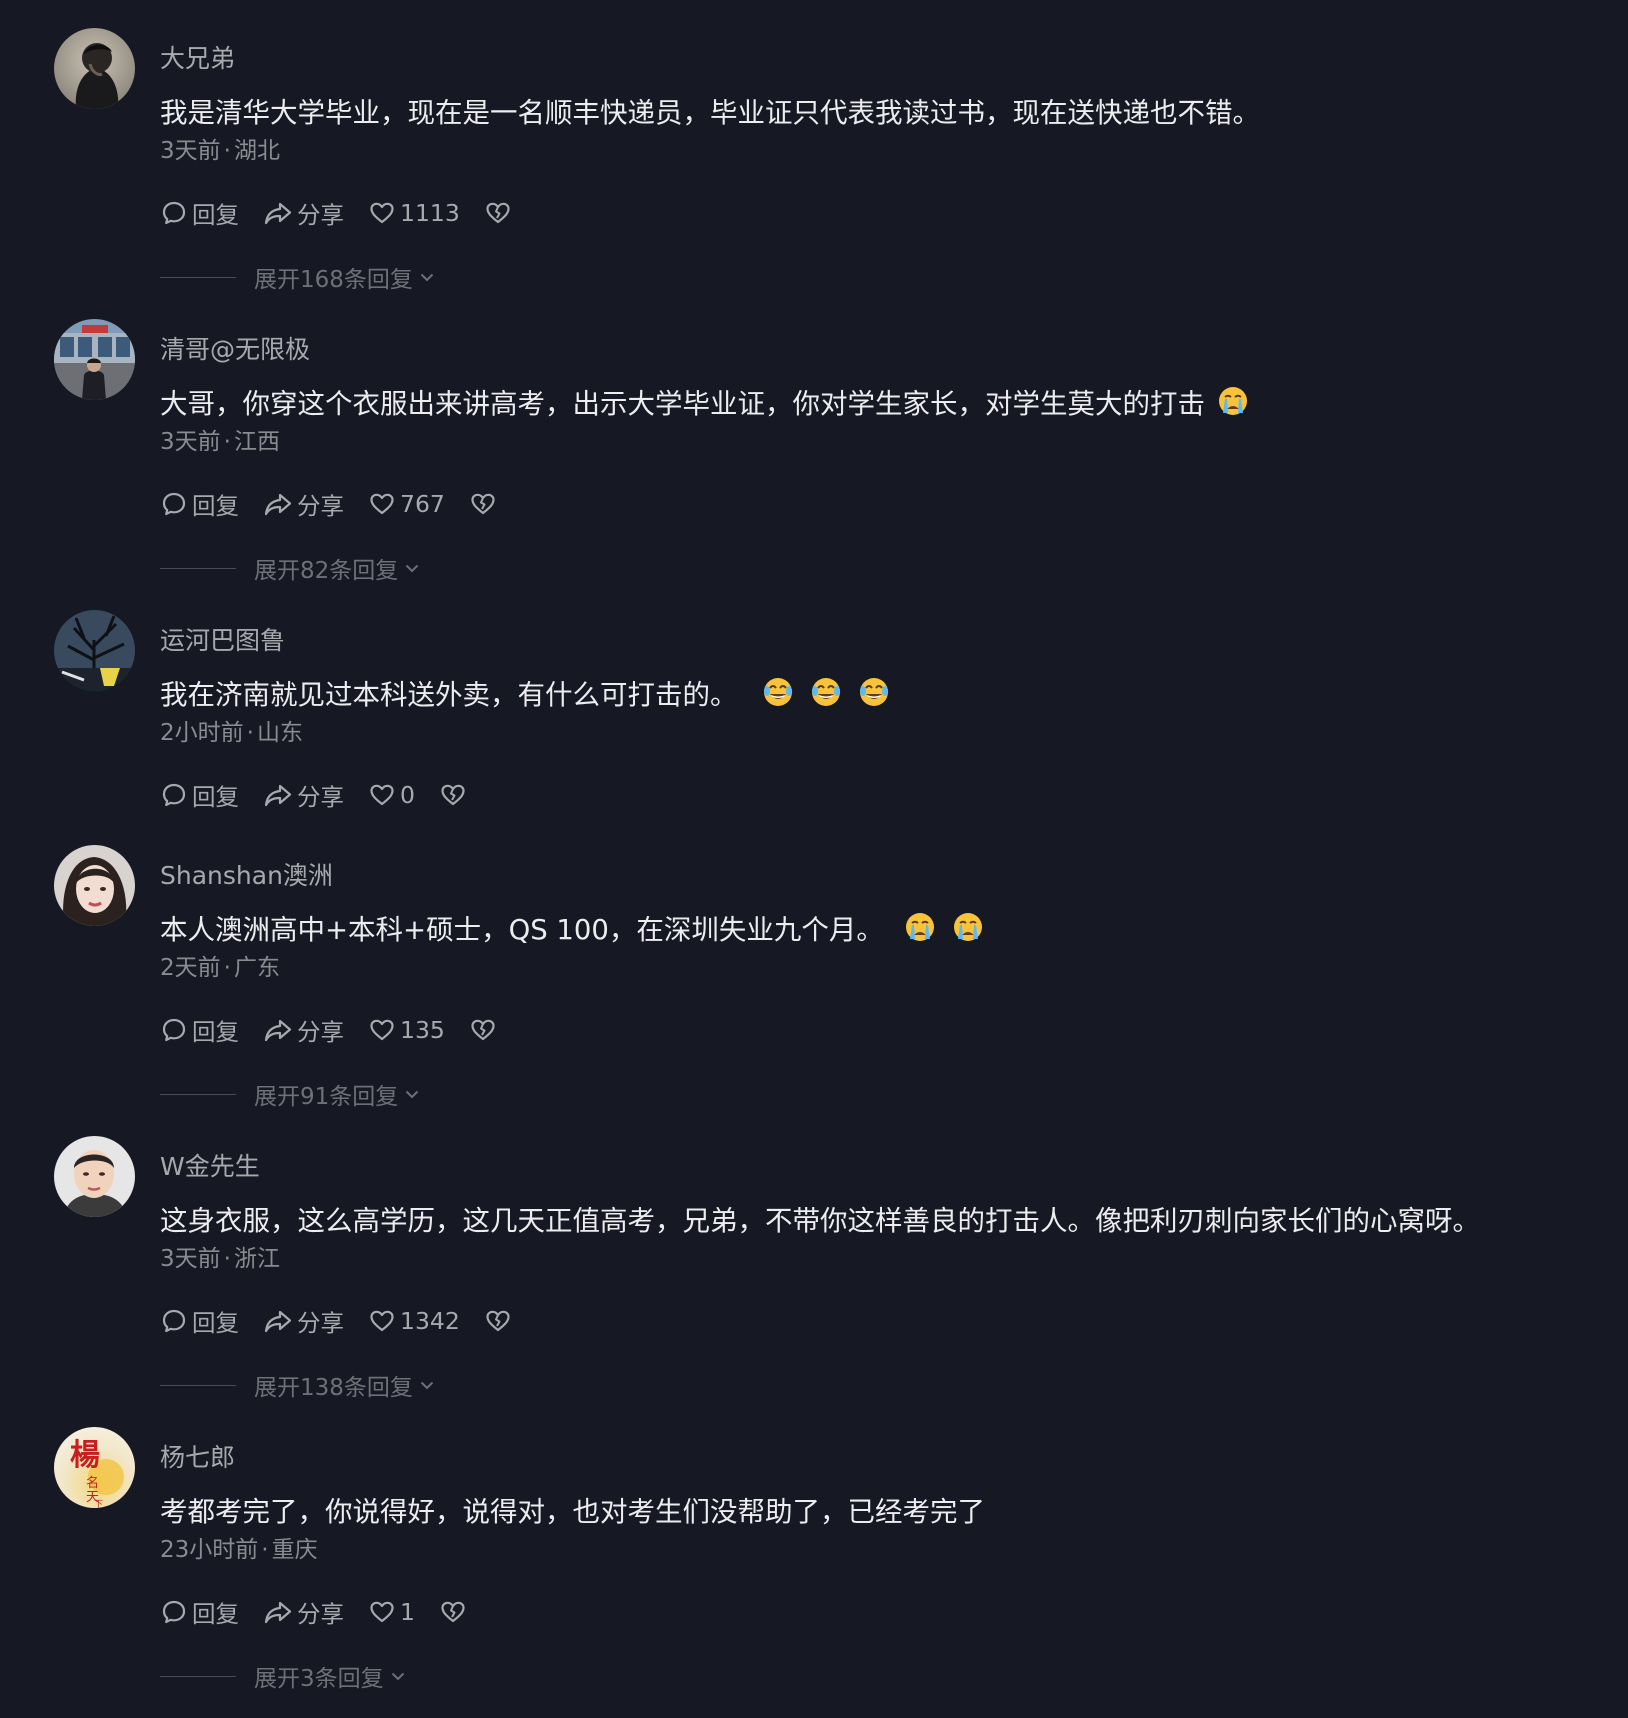  I want to click on comment-text-content: 本人澳洲高中+本科+硕士，QS 100，在深圳失业九个月。, so click(522, 930).